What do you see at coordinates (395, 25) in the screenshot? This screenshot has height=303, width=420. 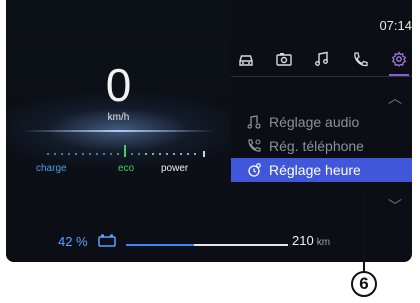 I see `status-clock: 07:14` at bounding box center [395, 25].